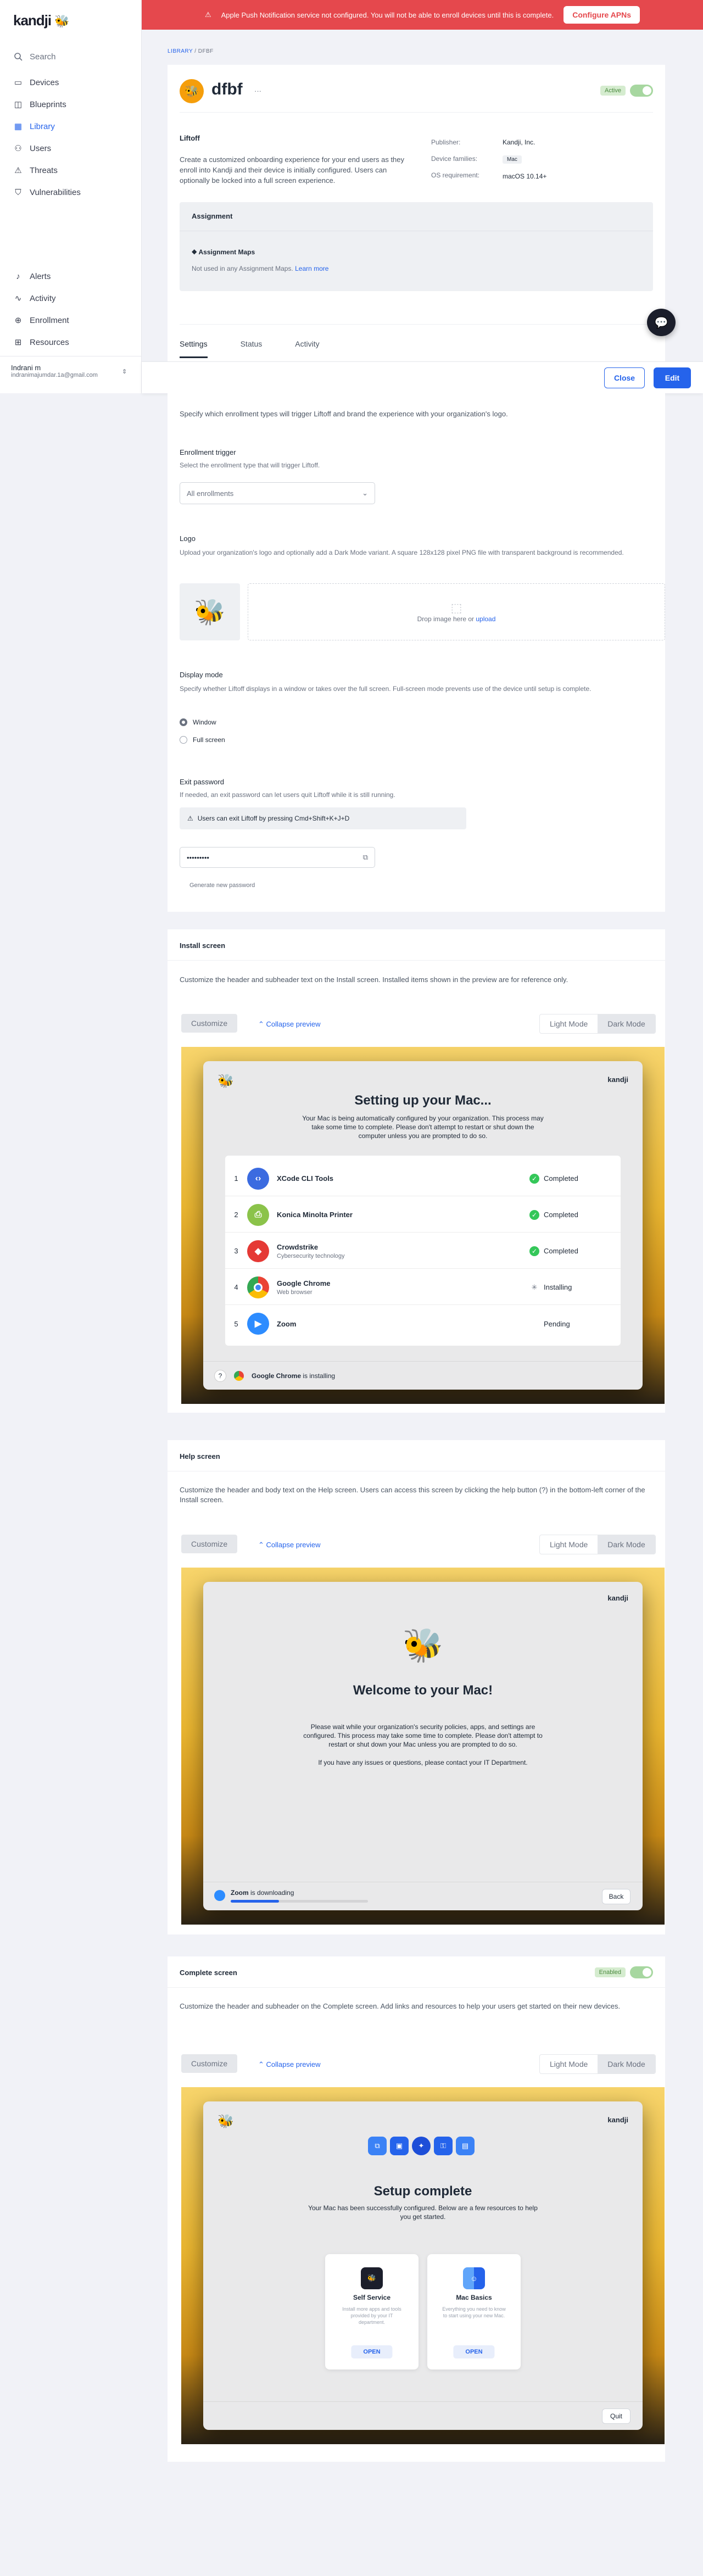 This screenshot has height=2576, width=703. What do you see at coordinates (220, 1376) in the screenshot?
I see `help-button: ?` at bounding box center [220, 1376].